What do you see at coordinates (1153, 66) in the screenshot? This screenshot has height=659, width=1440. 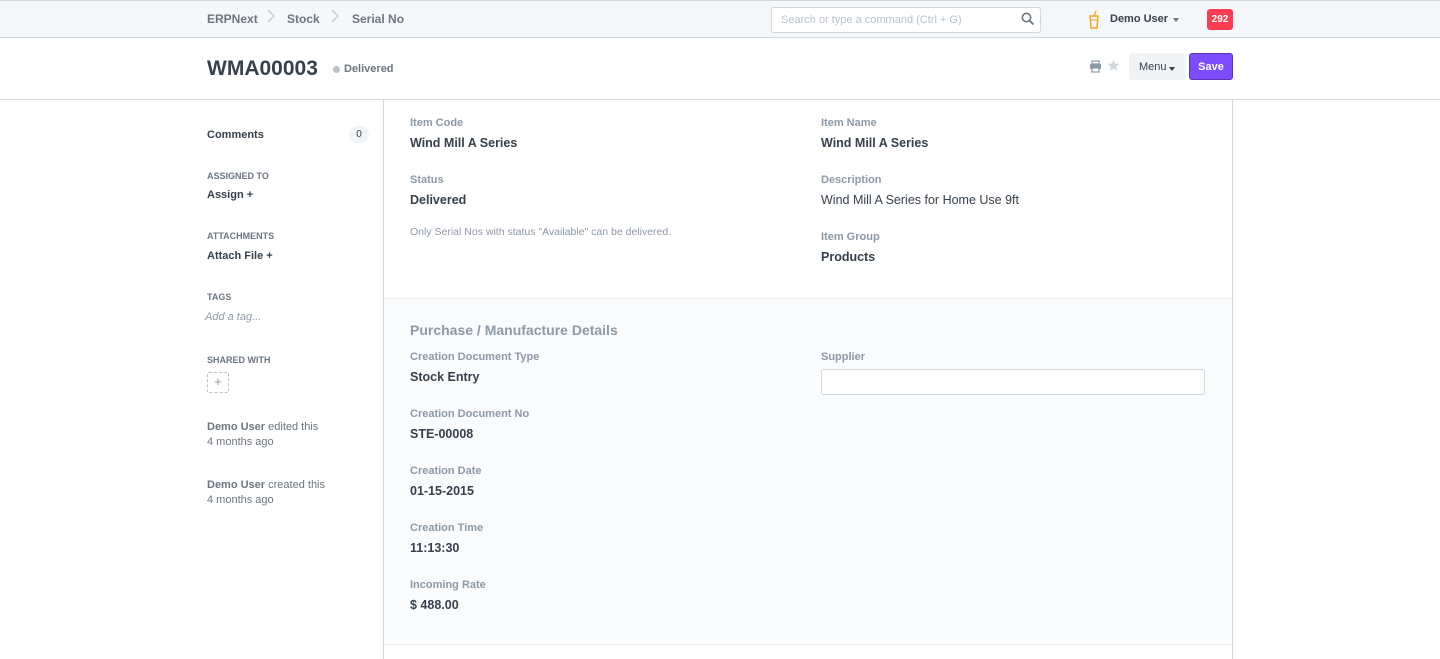 I see `menu-button-label: Menu` at bounding box center [1153, 66].